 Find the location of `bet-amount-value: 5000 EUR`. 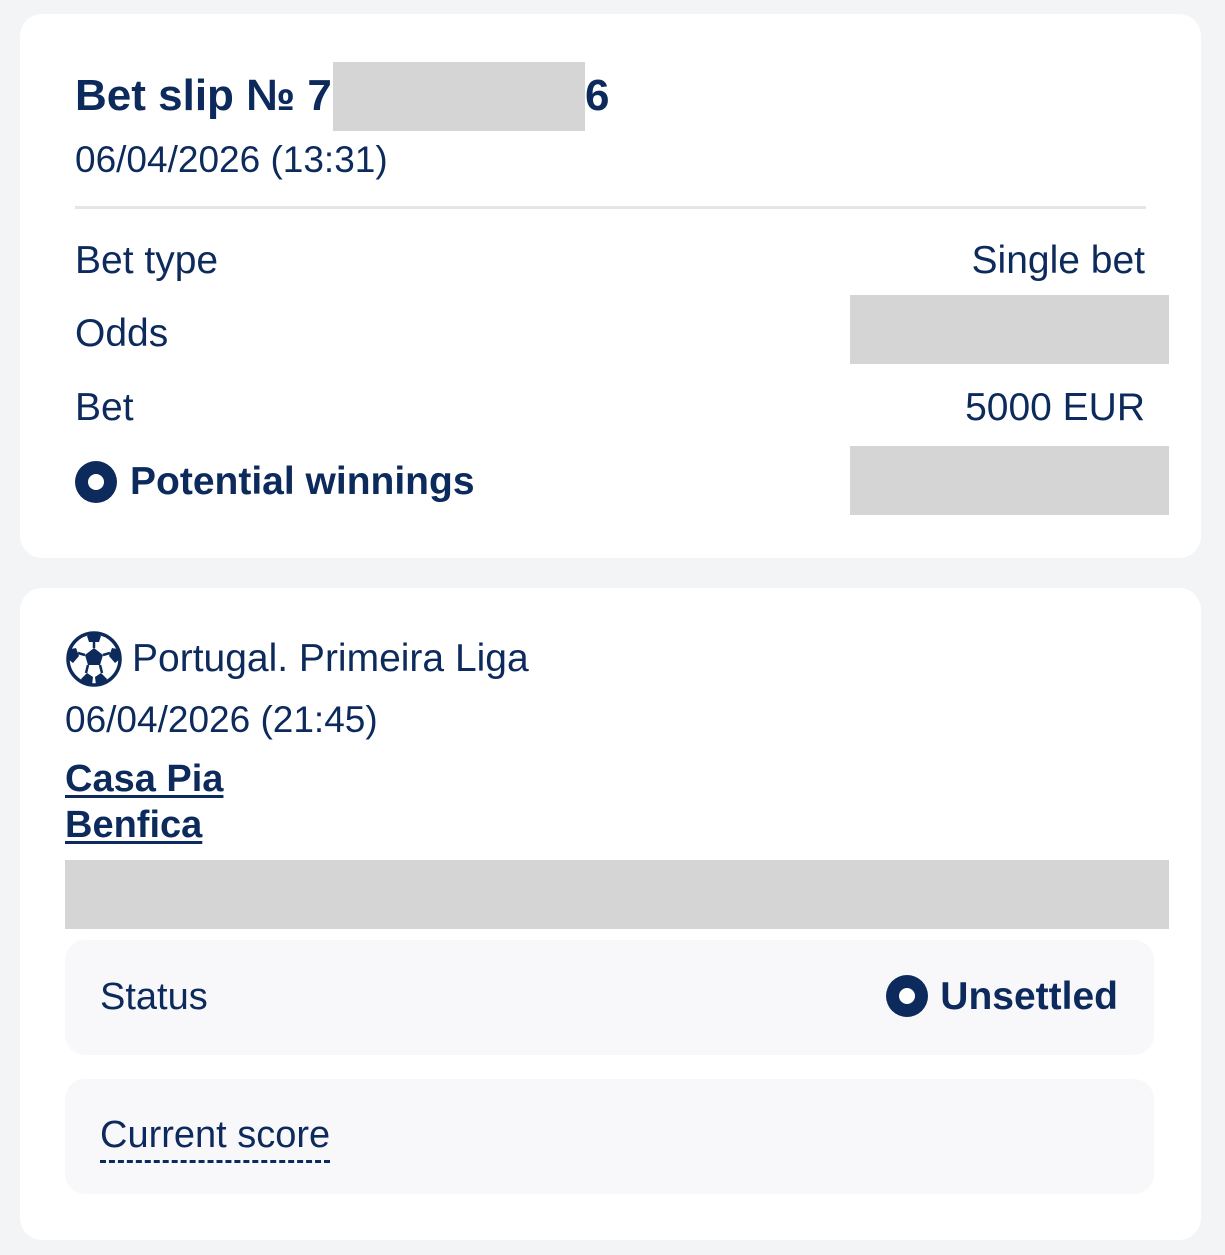

bet-amount-value: 5000 EUR is located at coordinates (1055, 407).